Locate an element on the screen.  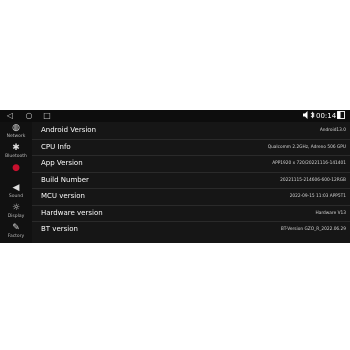
info-row-android-version: Android Version Android13.0 is located at coordinates (191, 131).